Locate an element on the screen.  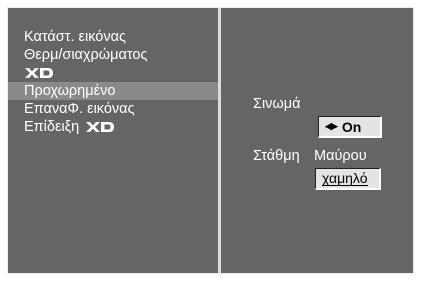
black-level-value-selector: χαμηλό is located at coordinates (348, 179).